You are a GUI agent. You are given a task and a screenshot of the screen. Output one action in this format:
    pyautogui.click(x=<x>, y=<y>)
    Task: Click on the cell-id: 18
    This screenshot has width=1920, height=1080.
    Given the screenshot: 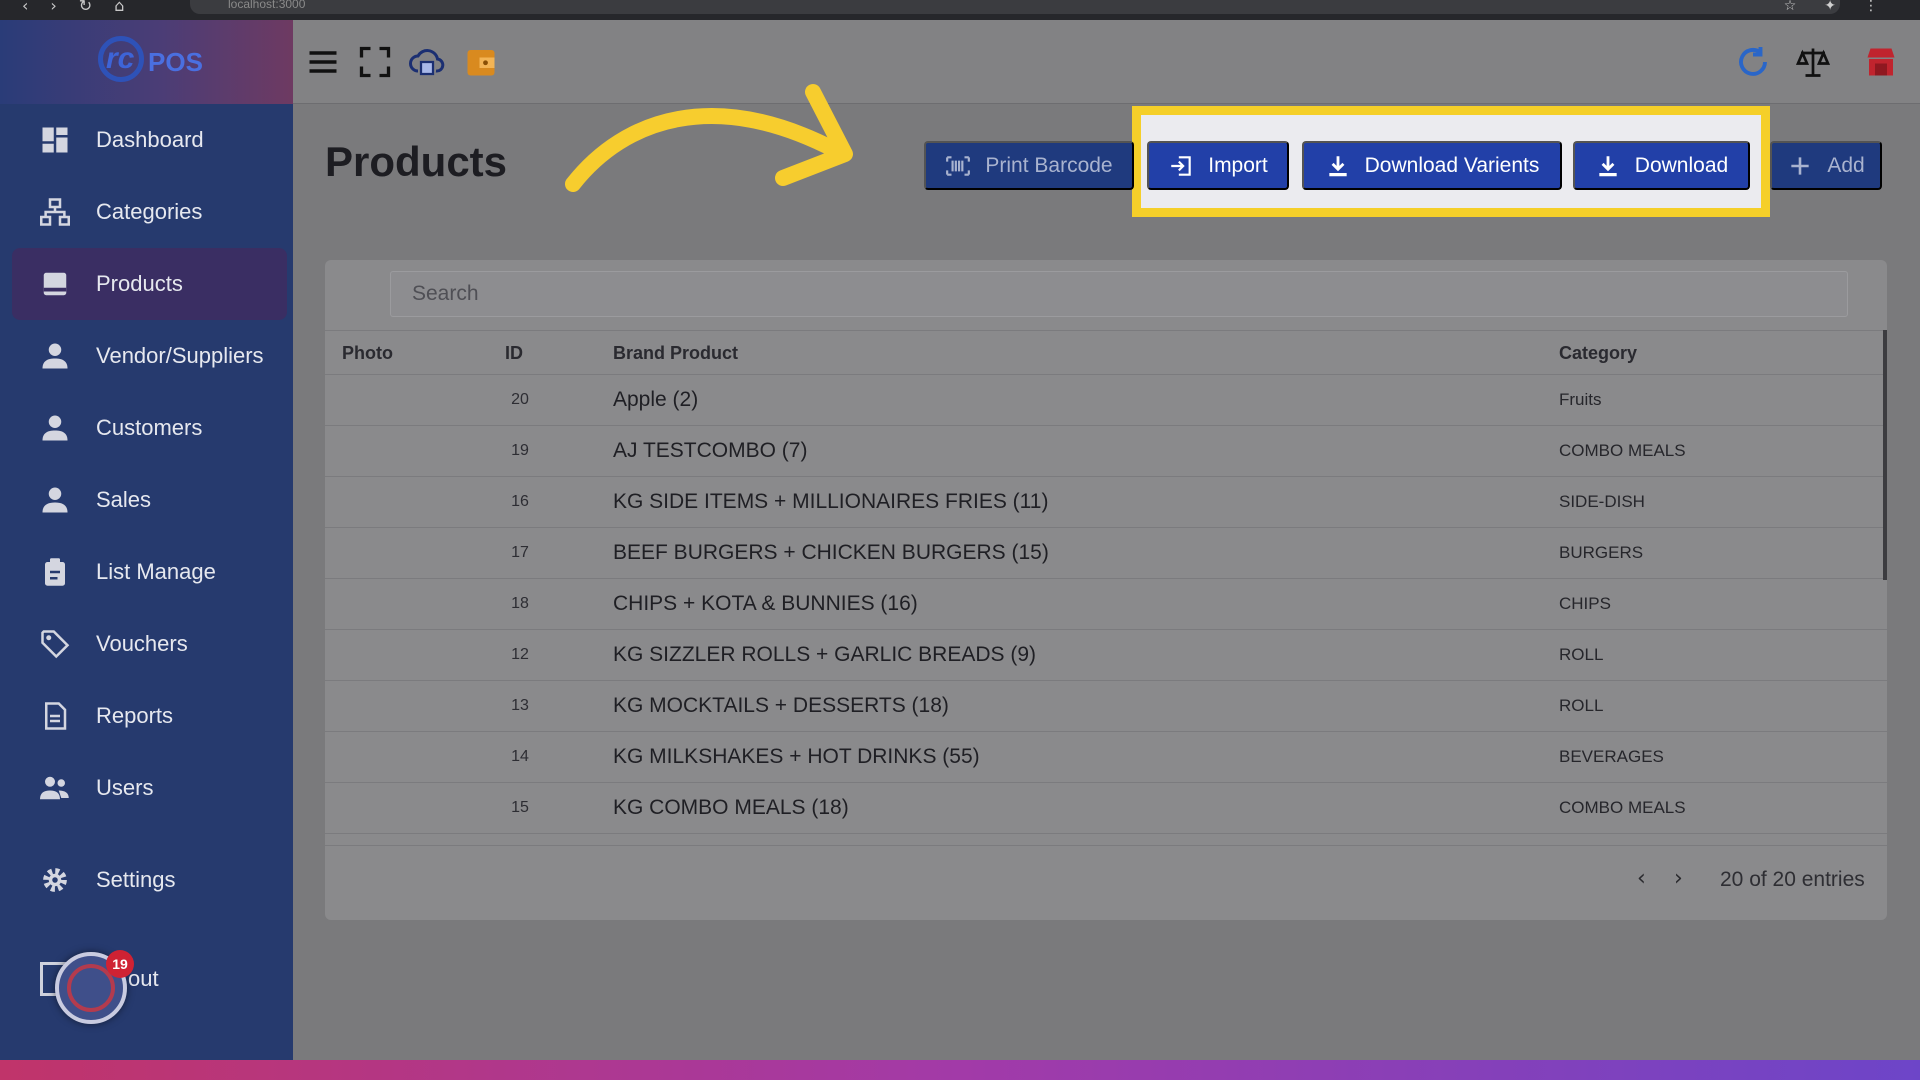 What is the action you would take?
    pyautogui.click(x=520, y=603)
    